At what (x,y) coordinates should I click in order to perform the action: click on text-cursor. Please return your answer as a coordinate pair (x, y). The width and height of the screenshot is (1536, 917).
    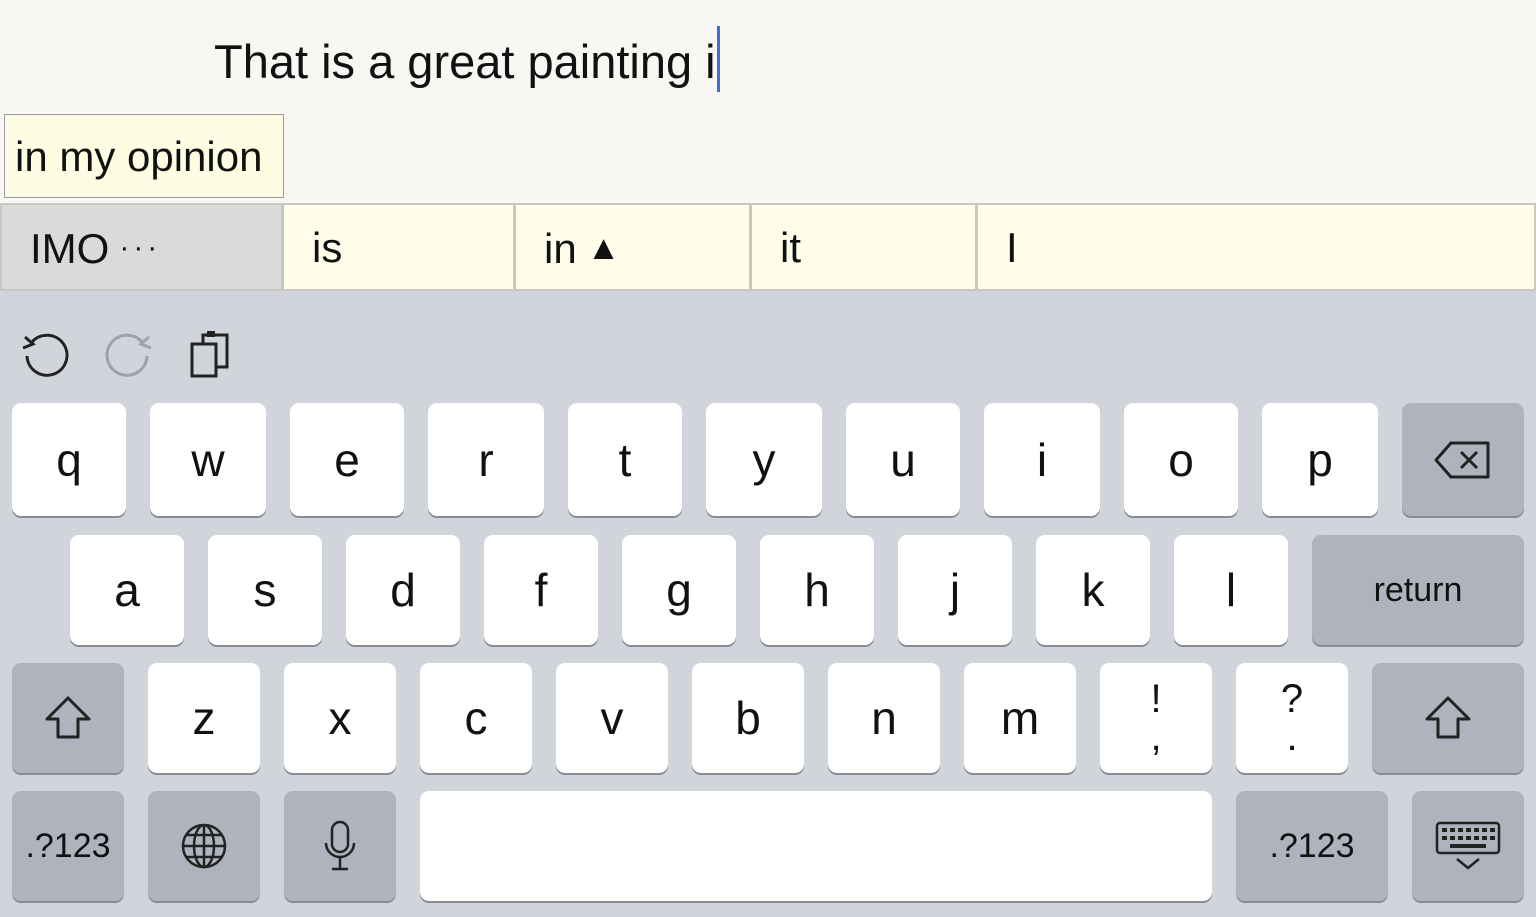
    Looking at the image, I should click on (718, 59).